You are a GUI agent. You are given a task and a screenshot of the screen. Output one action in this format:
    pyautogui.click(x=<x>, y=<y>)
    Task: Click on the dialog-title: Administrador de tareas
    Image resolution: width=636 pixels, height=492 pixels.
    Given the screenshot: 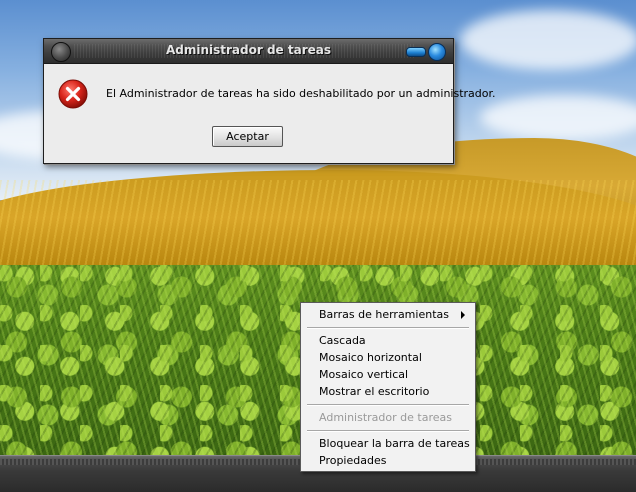 What is the action you would take?
    pyautogui.click(x=248, y=50)
    